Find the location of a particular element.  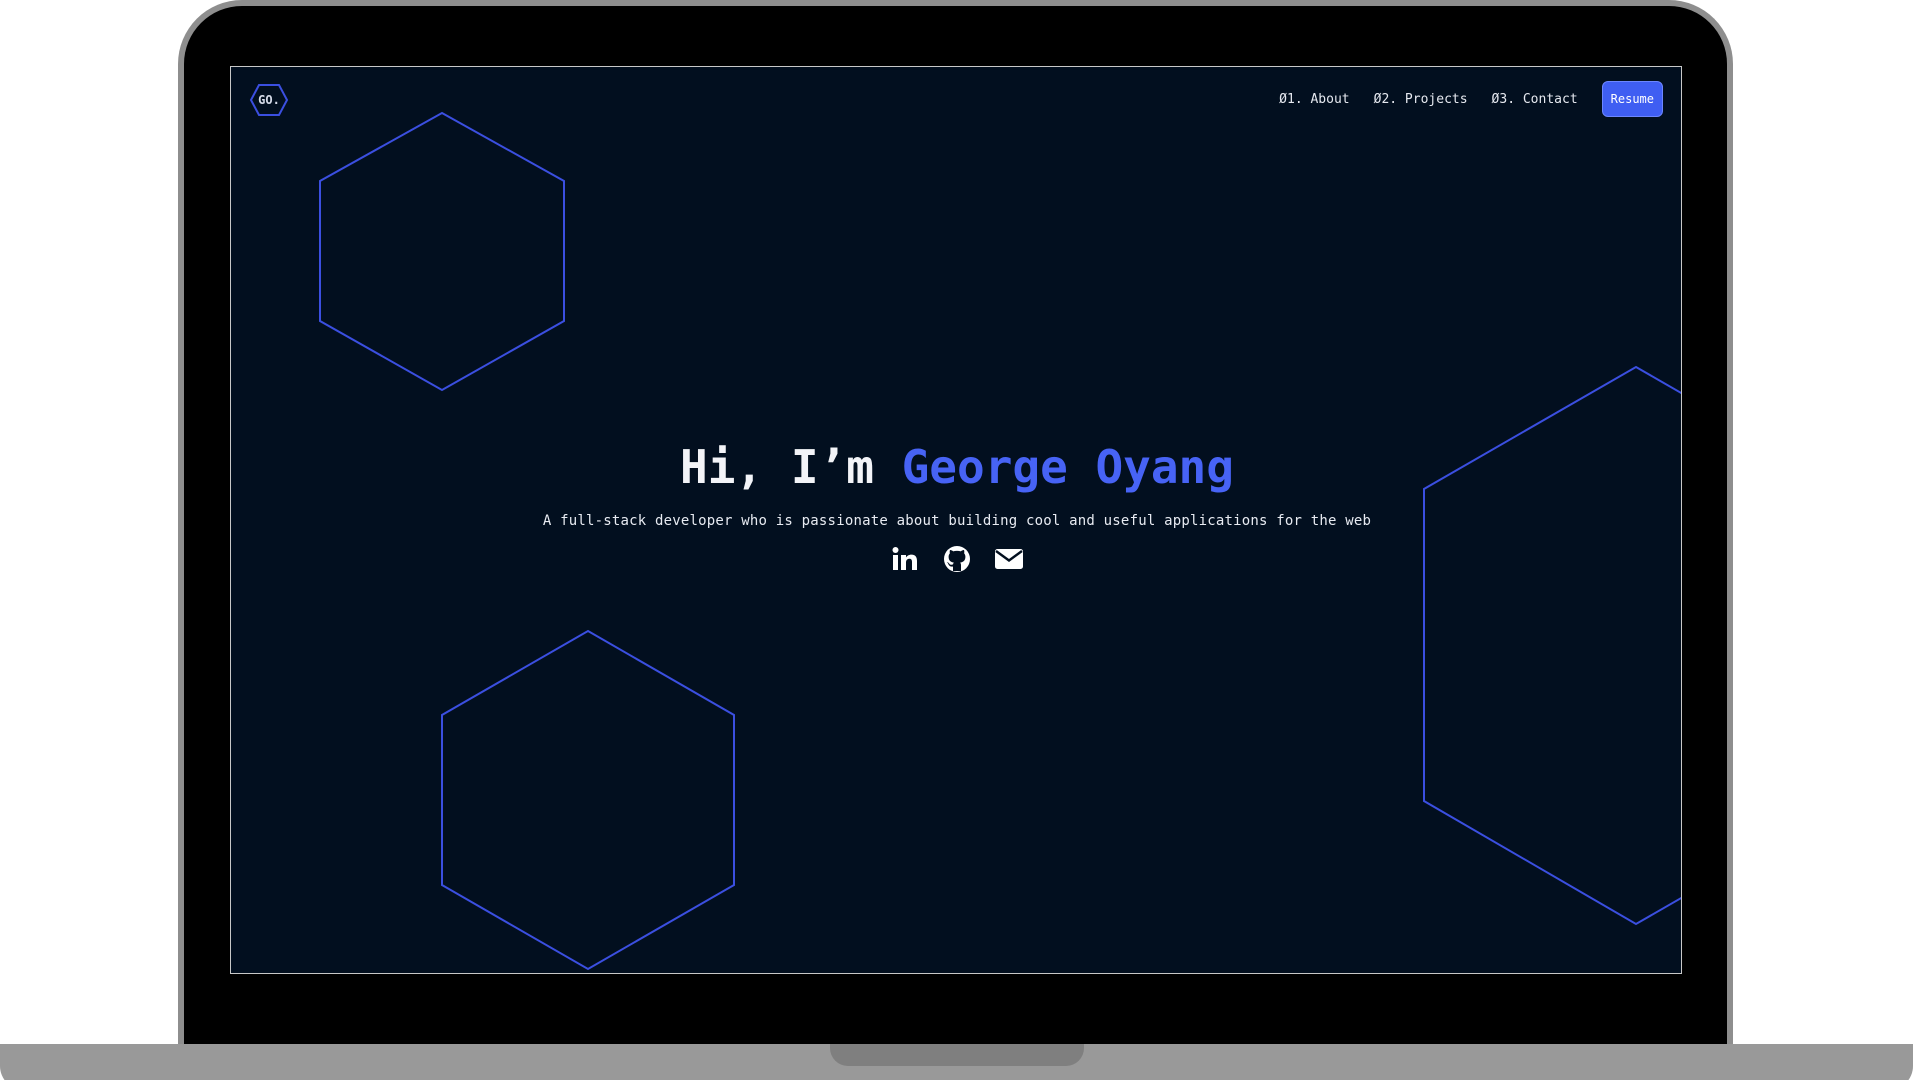

hero-greeting: Hi, I’m is located at coordinates (791, 467).